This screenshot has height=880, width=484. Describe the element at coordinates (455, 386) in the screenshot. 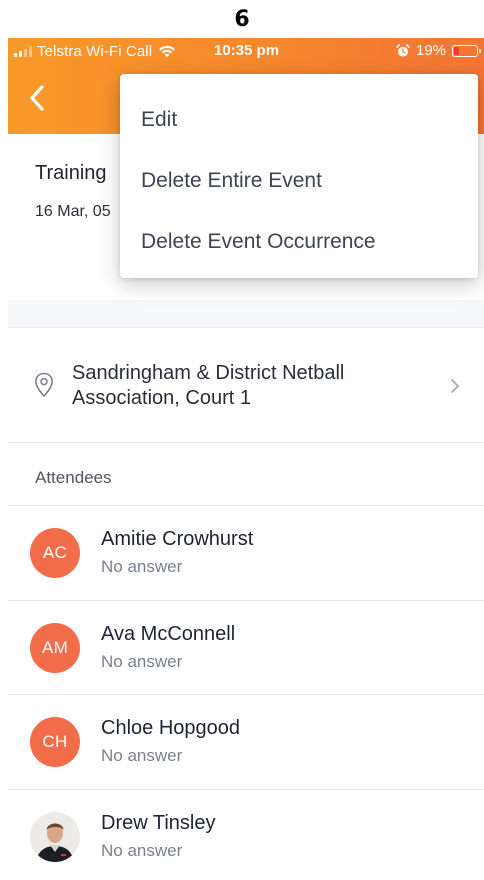

I see `chevron-right-icon` at that location.